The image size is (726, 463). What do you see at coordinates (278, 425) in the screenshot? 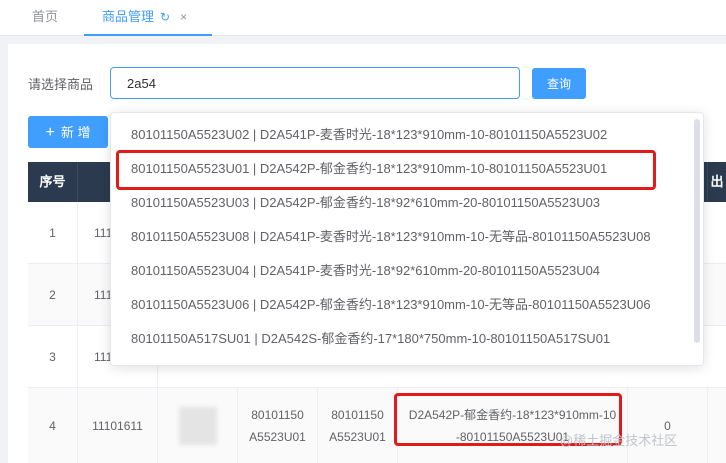
I see `cell-material-code: 80101150 A5523U01` at bounding box center [278, 425].